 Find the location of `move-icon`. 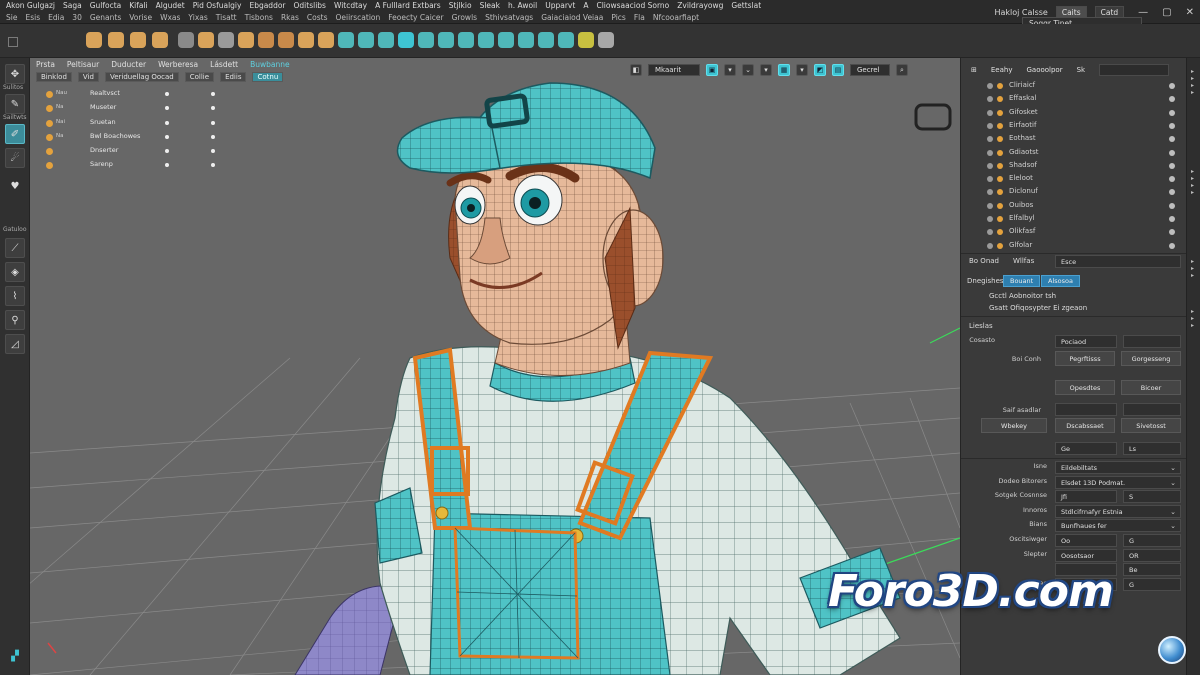

move-icon is located at coordinates (386, 40).